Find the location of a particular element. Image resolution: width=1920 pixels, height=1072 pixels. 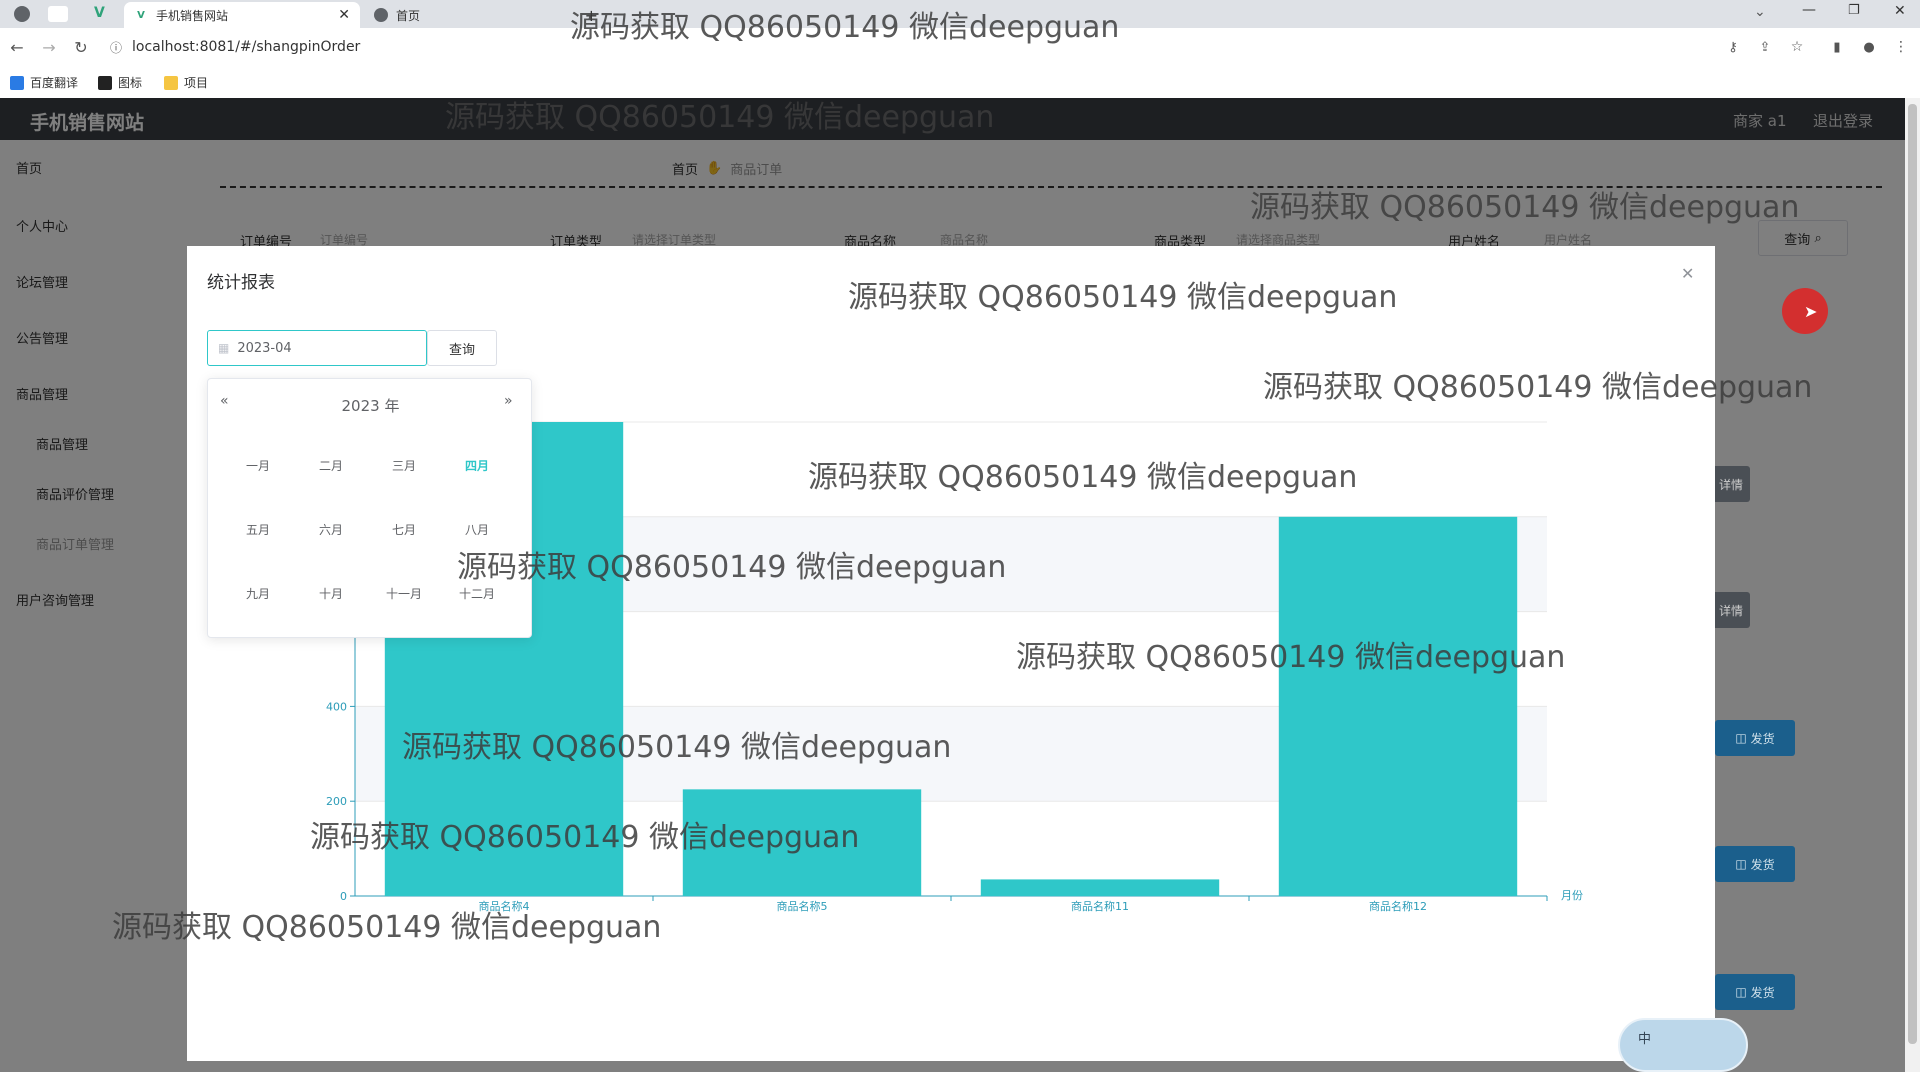

month-cell: 一月 is located at coordinates (258, 465).